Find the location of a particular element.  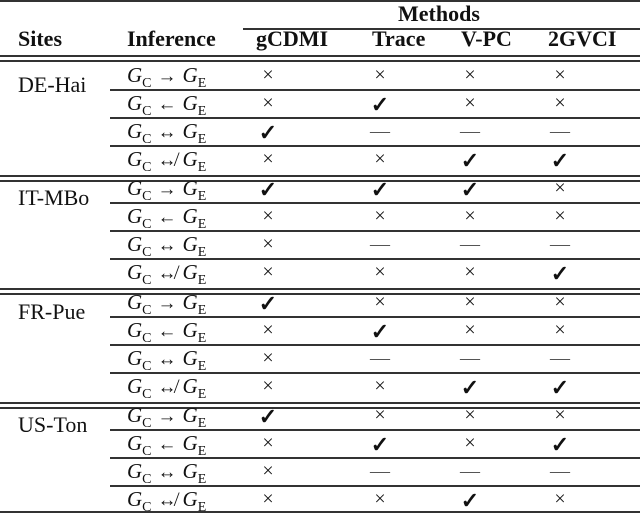

subscript: C is located at coordinates (147, 280).